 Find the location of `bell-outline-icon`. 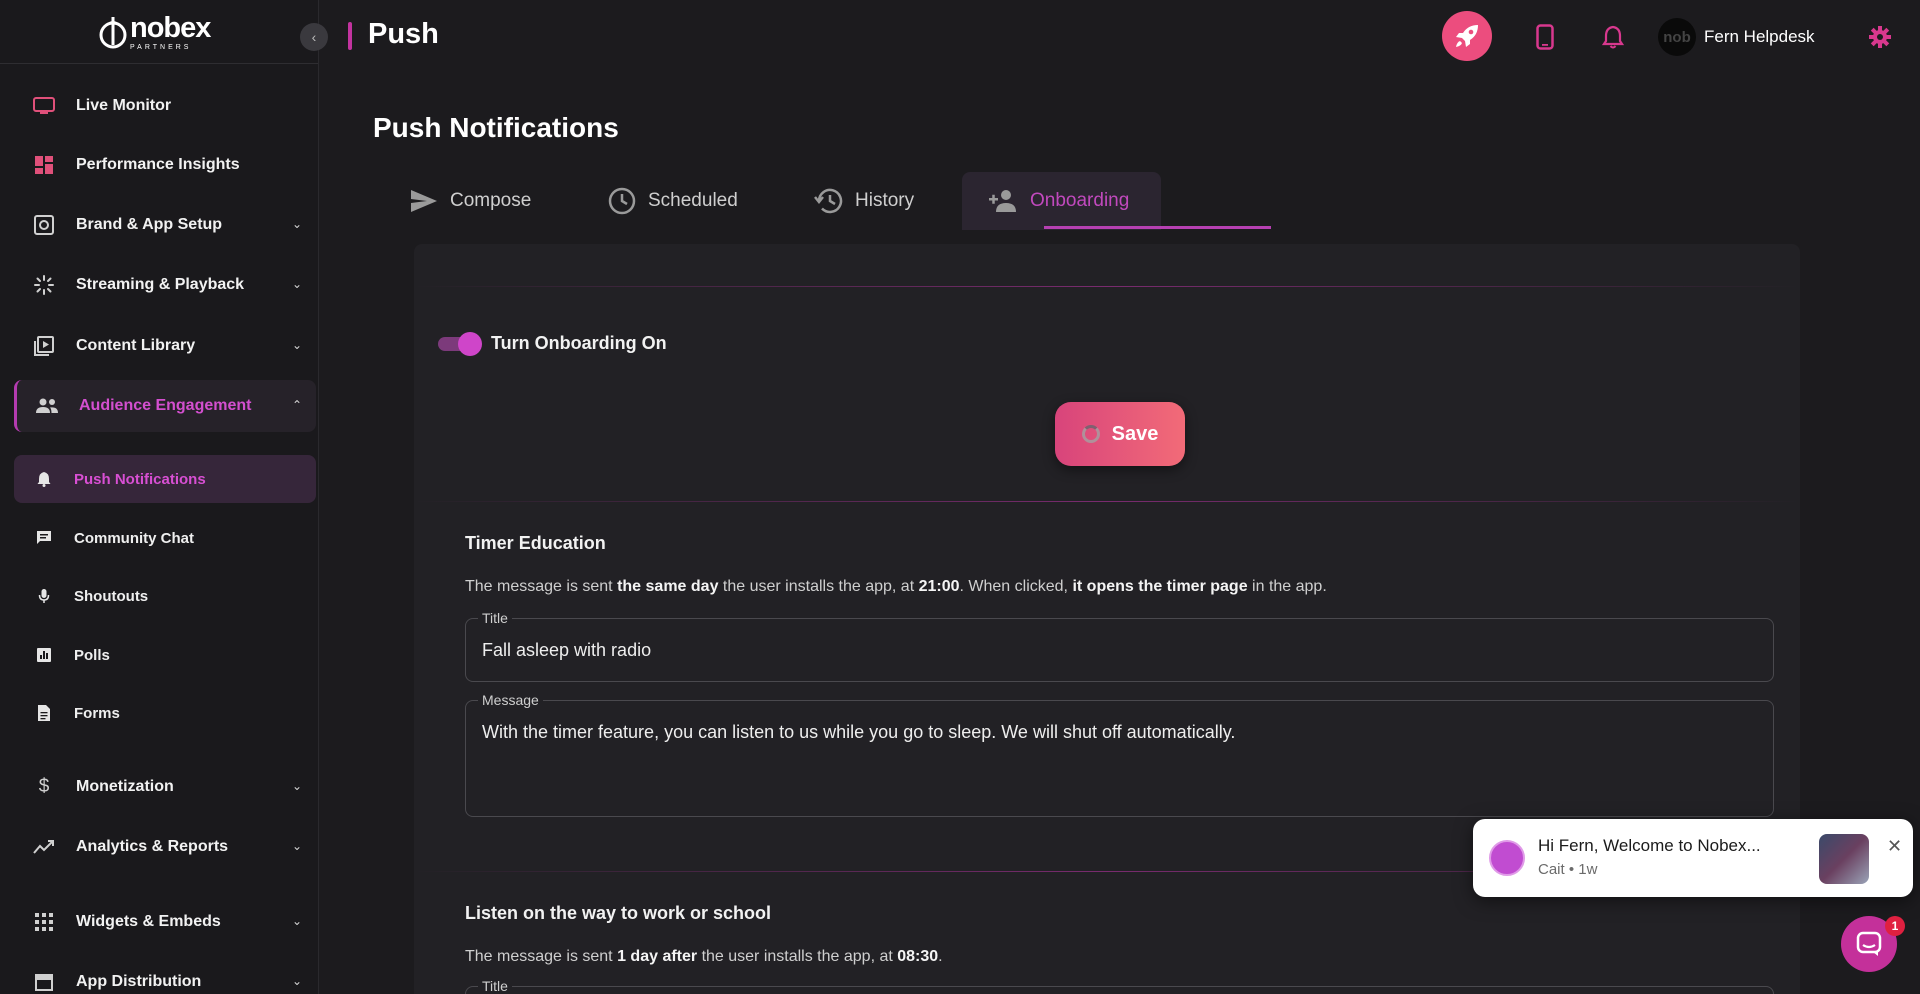

bell-outline-icon is located at coordinates (1613, 37).